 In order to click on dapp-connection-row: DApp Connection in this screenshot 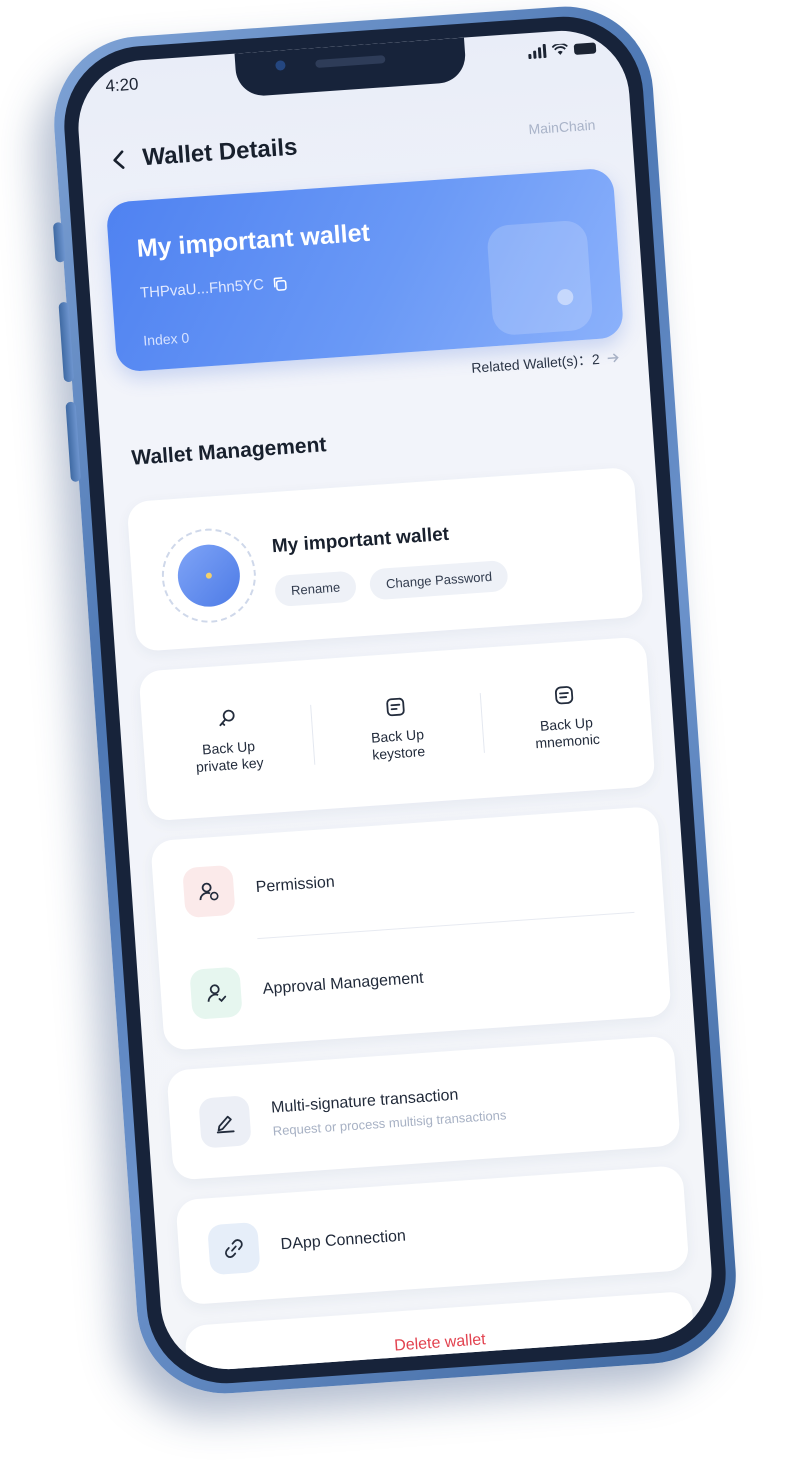, I will do `click(433, 1234)`.